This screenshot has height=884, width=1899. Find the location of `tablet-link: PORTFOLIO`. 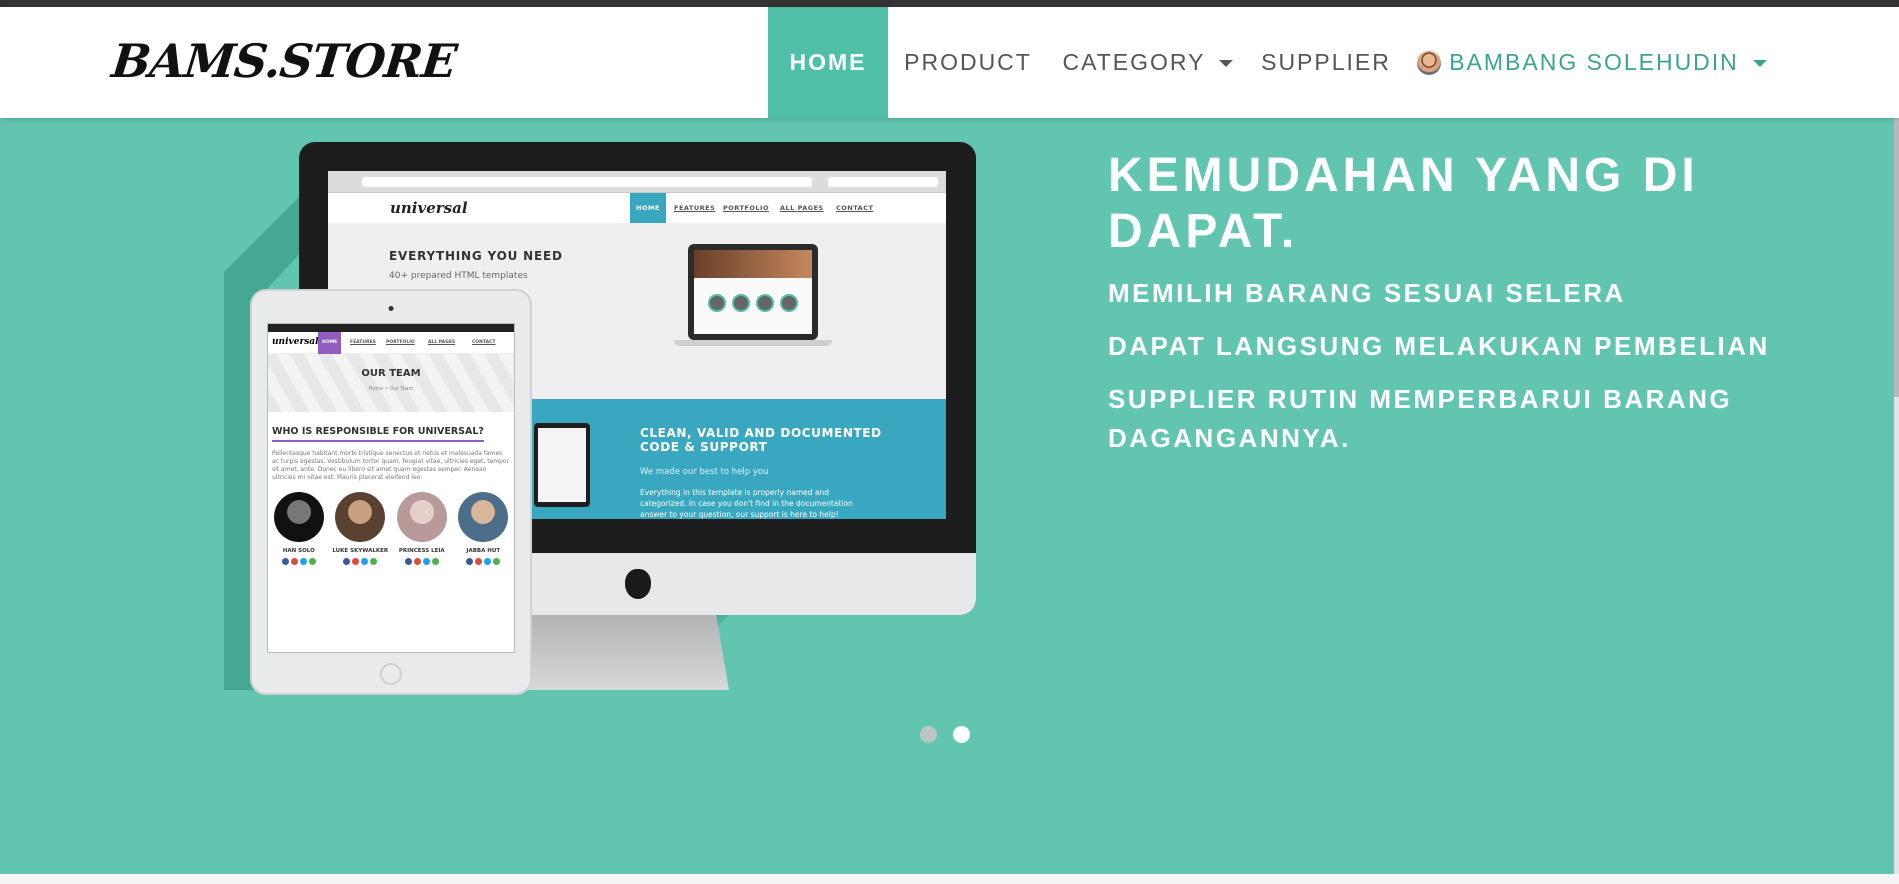

tablet-link: PORTFOLIO is located at coordinates (400, 342).